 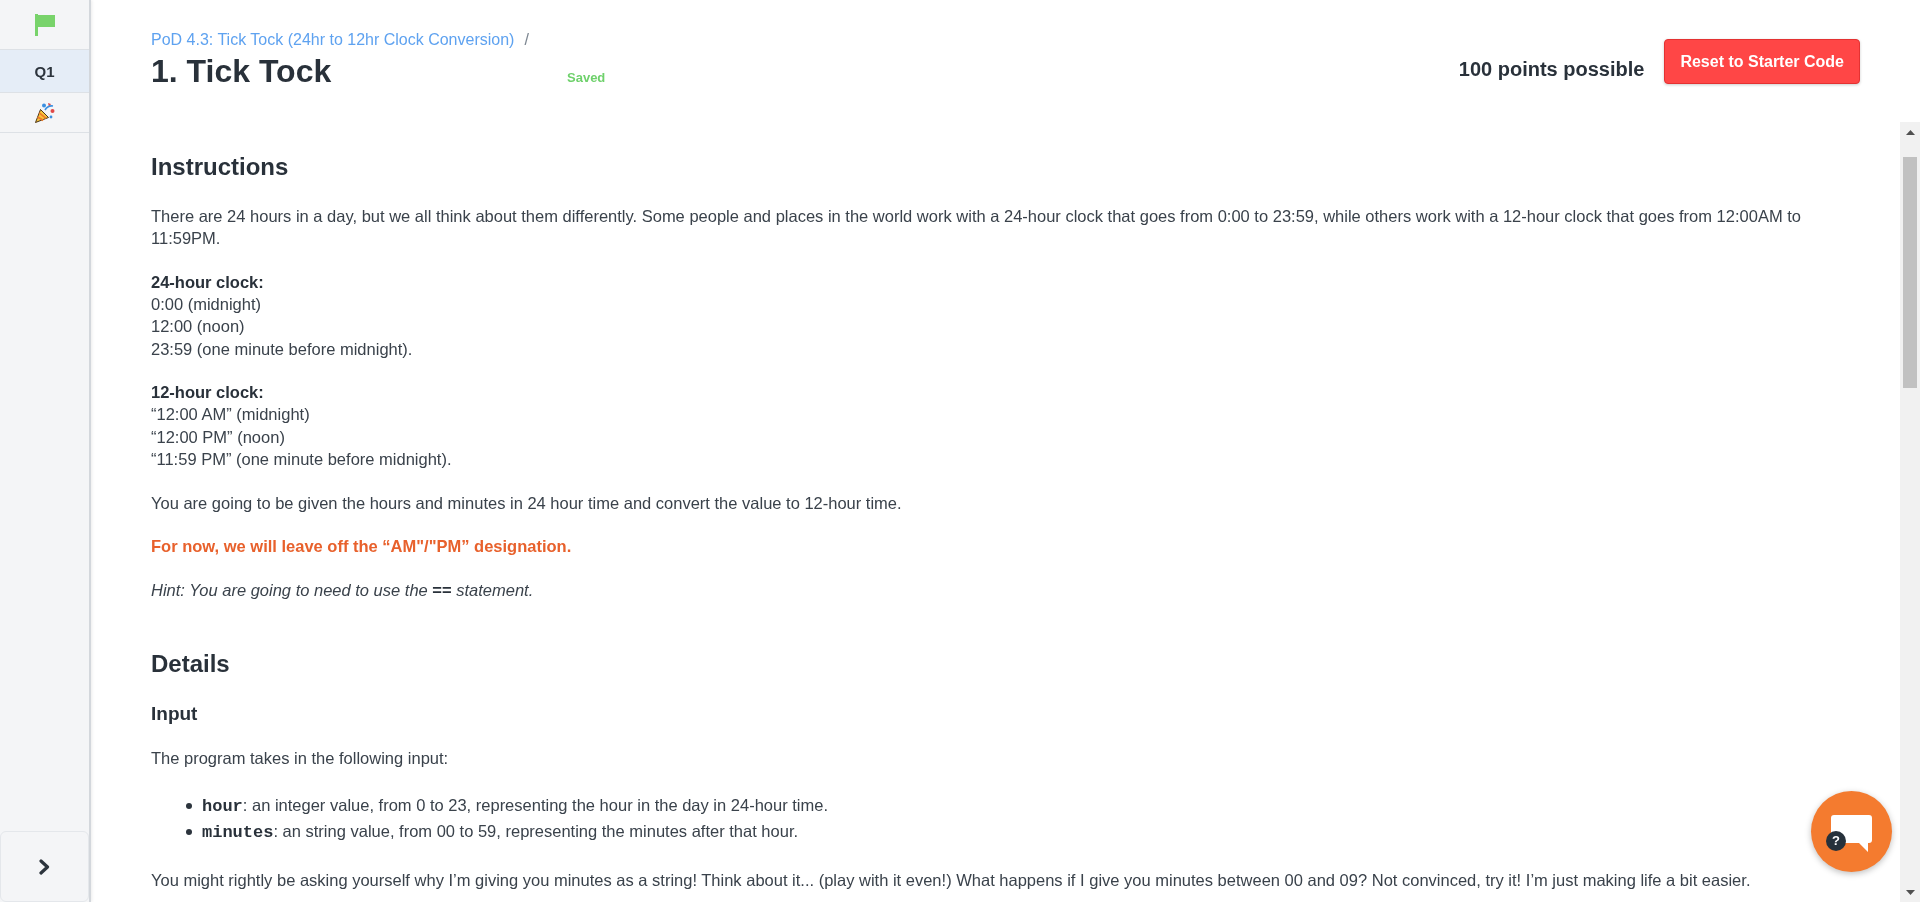 I want to click on list-line: 23:59 (one minute before midnight)., so click(x=282, y=349).